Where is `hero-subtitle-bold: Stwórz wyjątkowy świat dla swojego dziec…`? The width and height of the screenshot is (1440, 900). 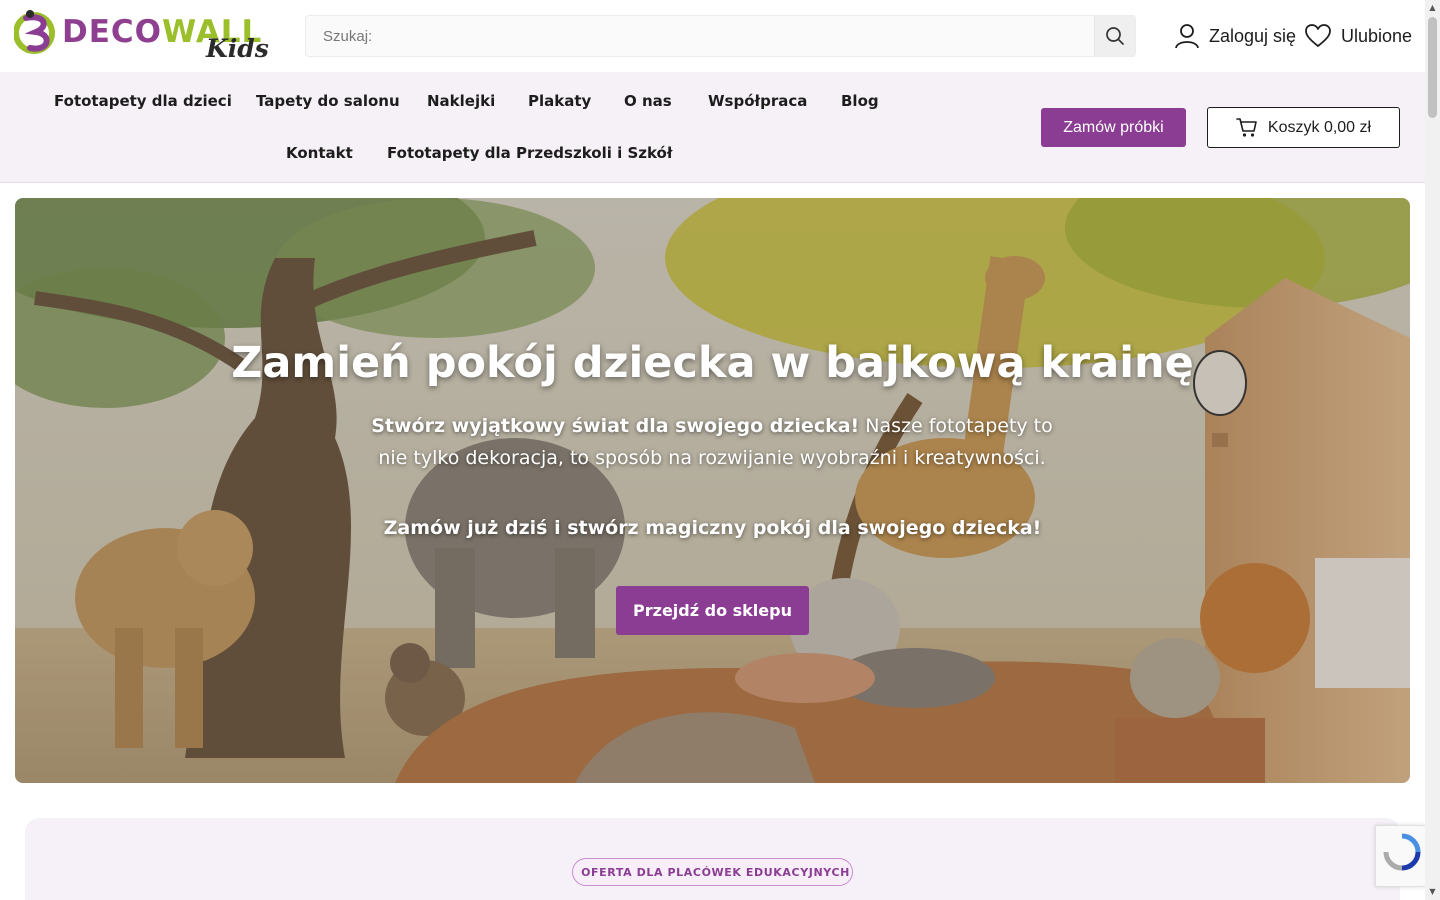 hero-subtitle-bold: Stwórz wyjątkowy świat dla swojego dziec… is located at coordinates (615, 426).